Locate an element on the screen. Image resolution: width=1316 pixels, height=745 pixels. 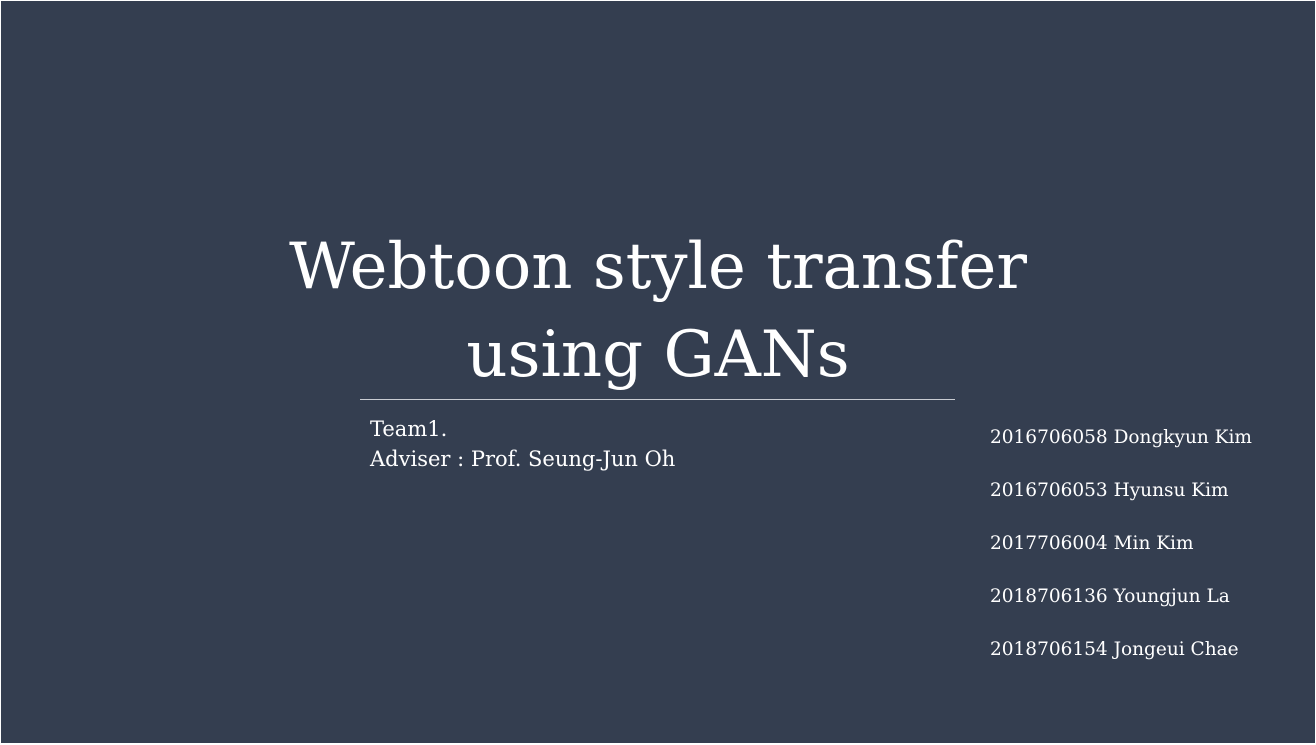
slide-title-line-2: using GANs is located at coordinates (658, 355).